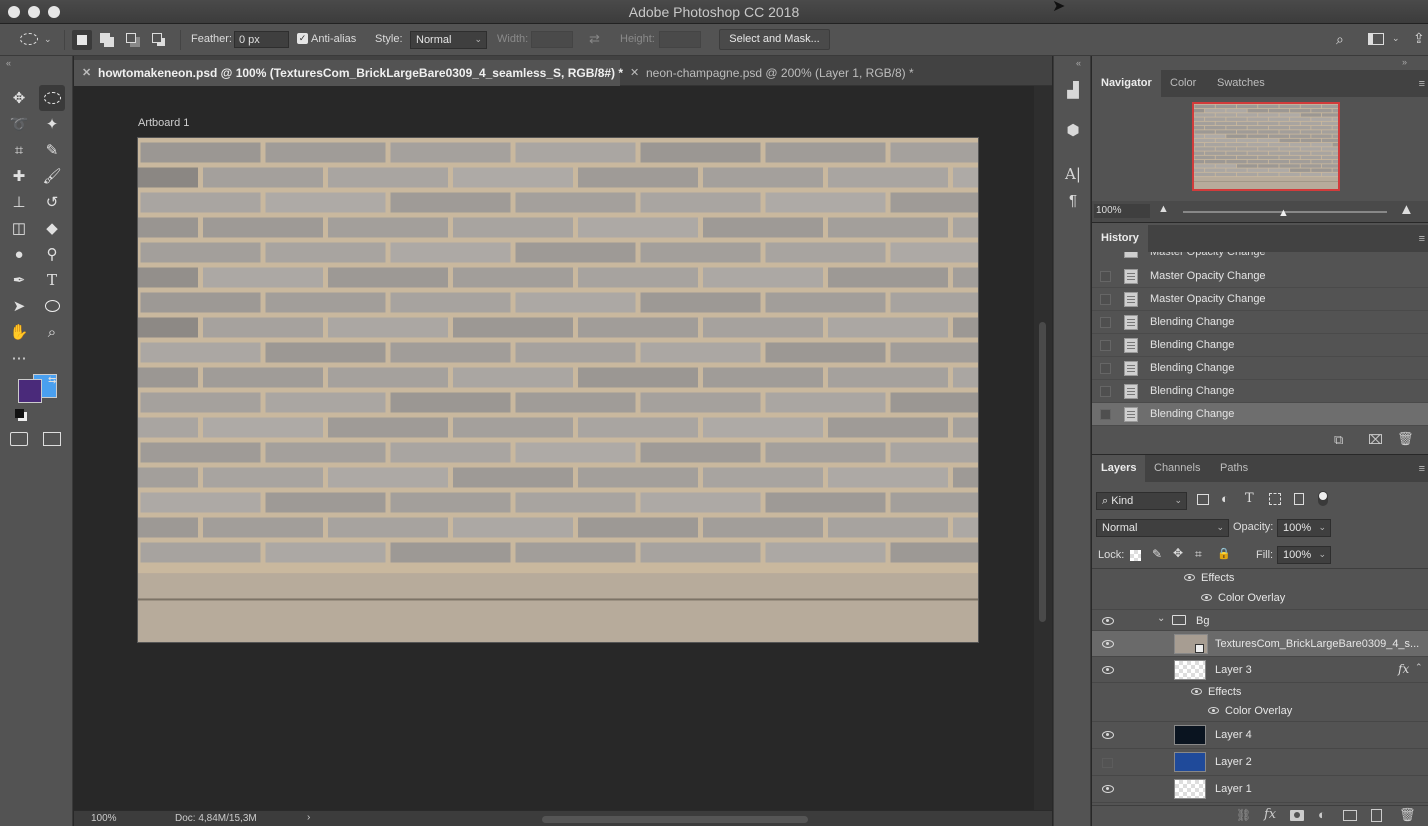 The image size is (1428, 826). I want to click on hidden-visibility-box, so click(1107, 763).